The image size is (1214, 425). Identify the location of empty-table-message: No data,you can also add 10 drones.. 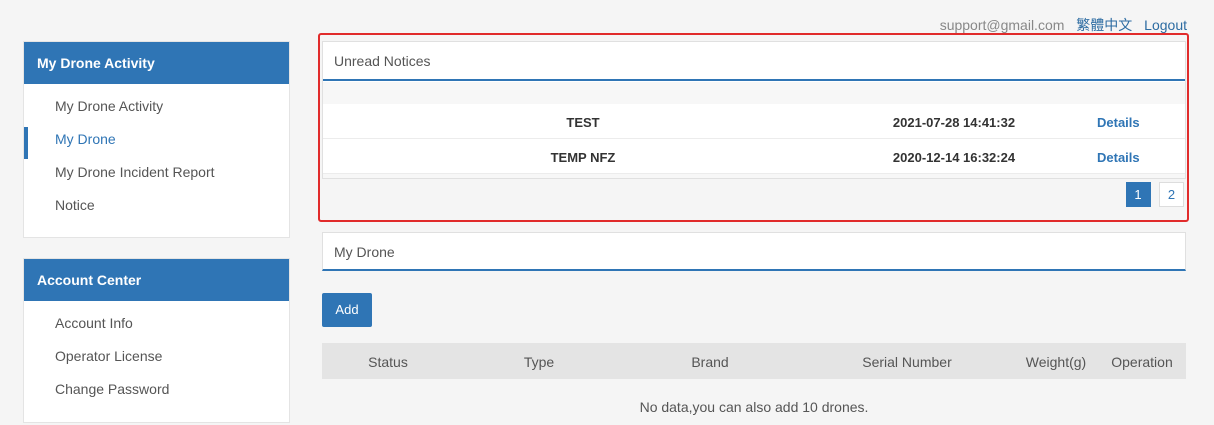
(754, 407).